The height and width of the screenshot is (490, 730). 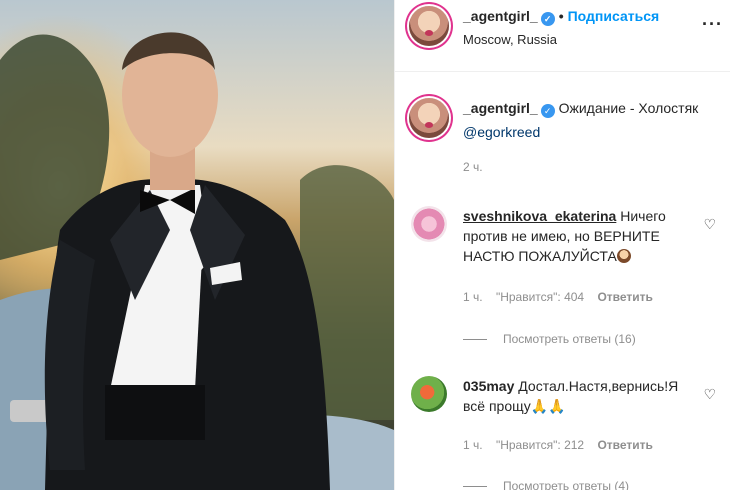 What do you see at coordinates (540, 297) in the screenshot?
I see `comment-likes: "Нравится": 404` at bounding box center [540, 297].